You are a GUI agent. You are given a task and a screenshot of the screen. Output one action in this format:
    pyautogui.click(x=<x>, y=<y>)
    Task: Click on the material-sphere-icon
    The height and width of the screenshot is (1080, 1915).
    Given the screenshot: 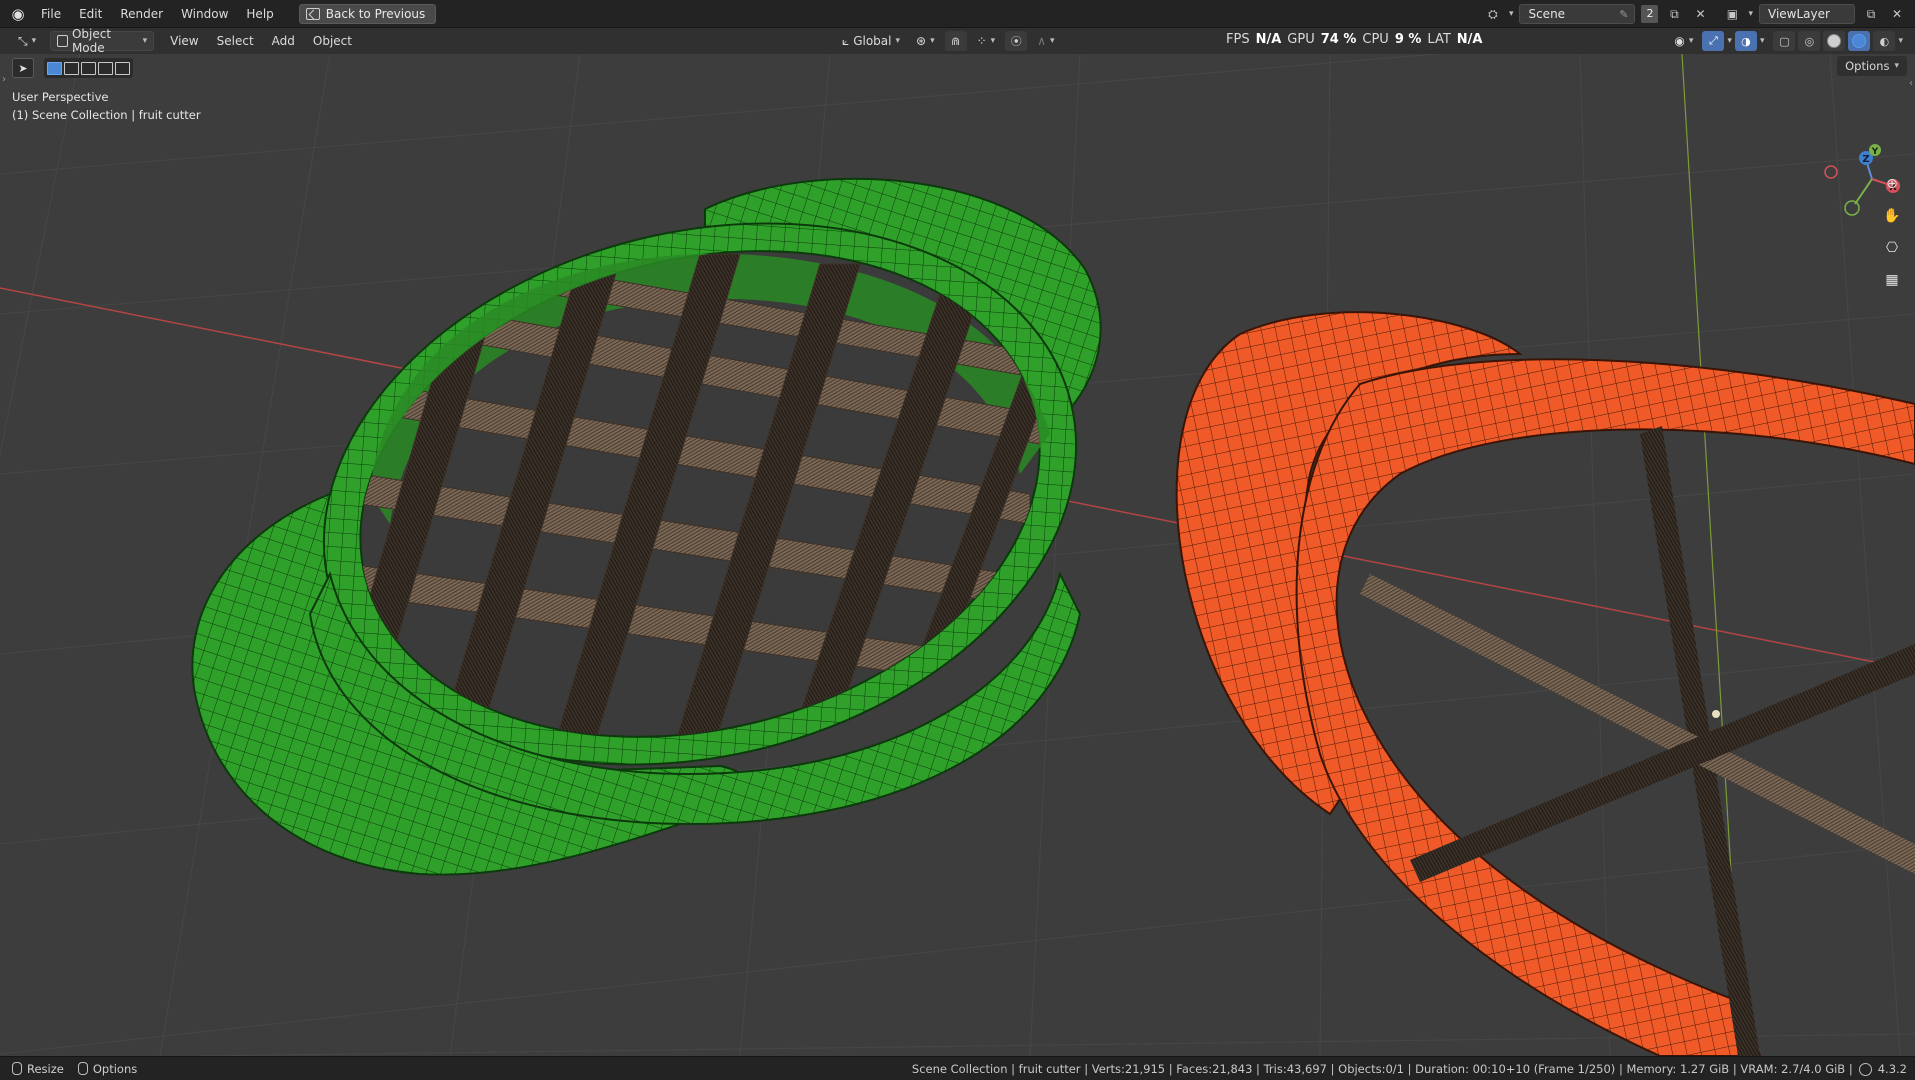 What is the action you would take?
    pyautogui.click(x=1859, y=41)
    